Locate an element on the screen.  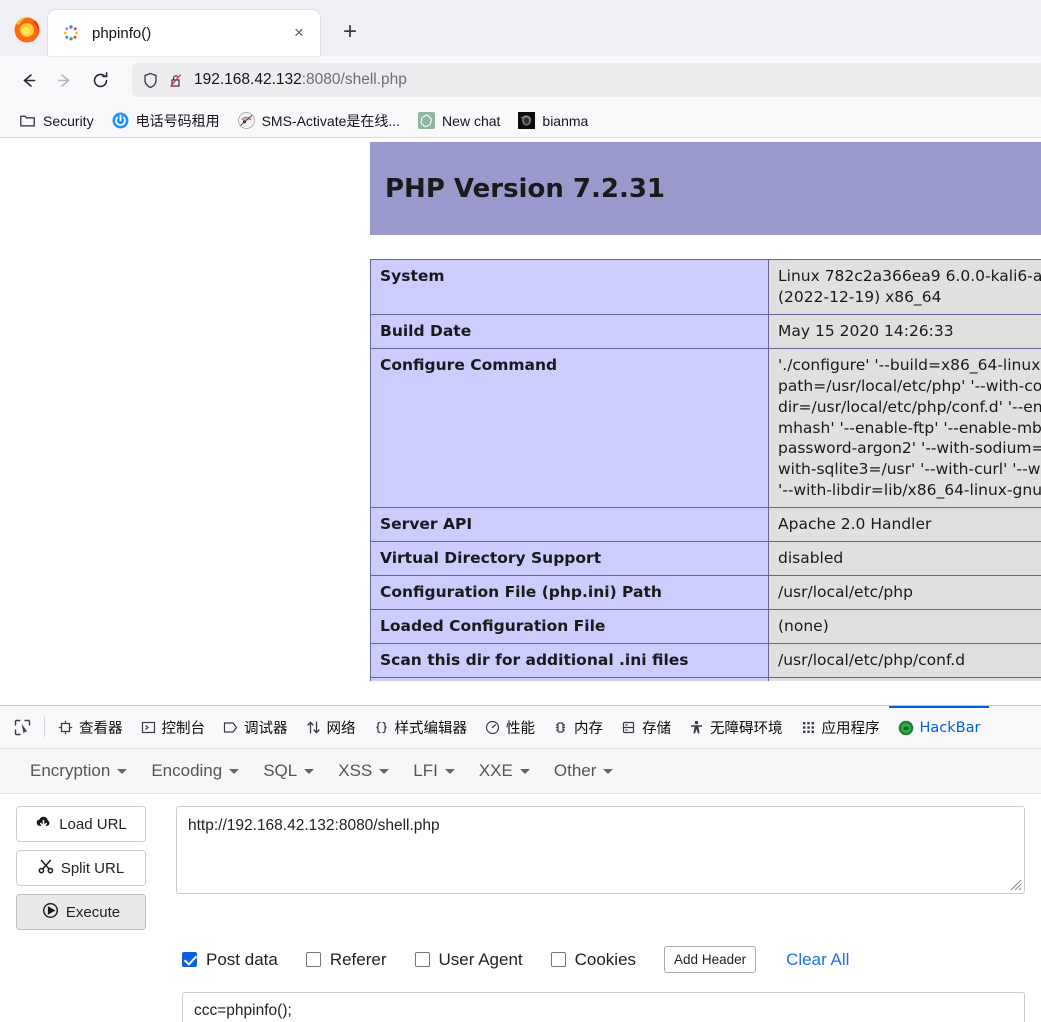
openai-icon is located at coordinates (427, 120).